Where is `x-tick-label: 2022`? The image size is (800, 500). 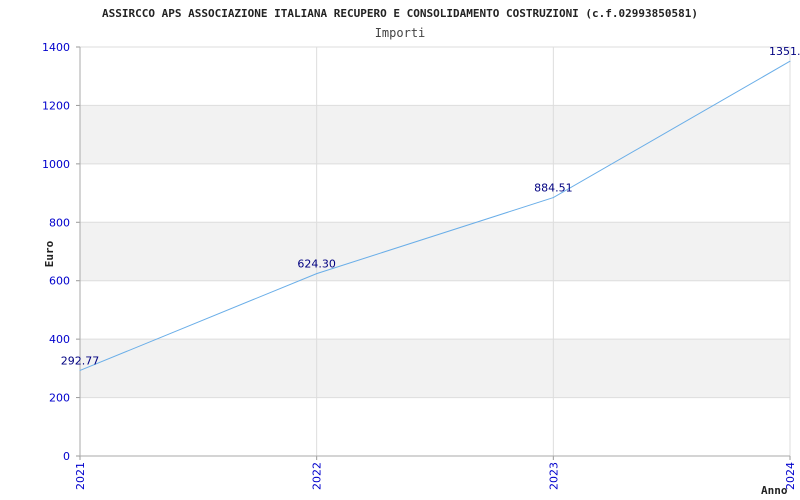
x-tick-label: 2022 is located at coordinates (317, 476).